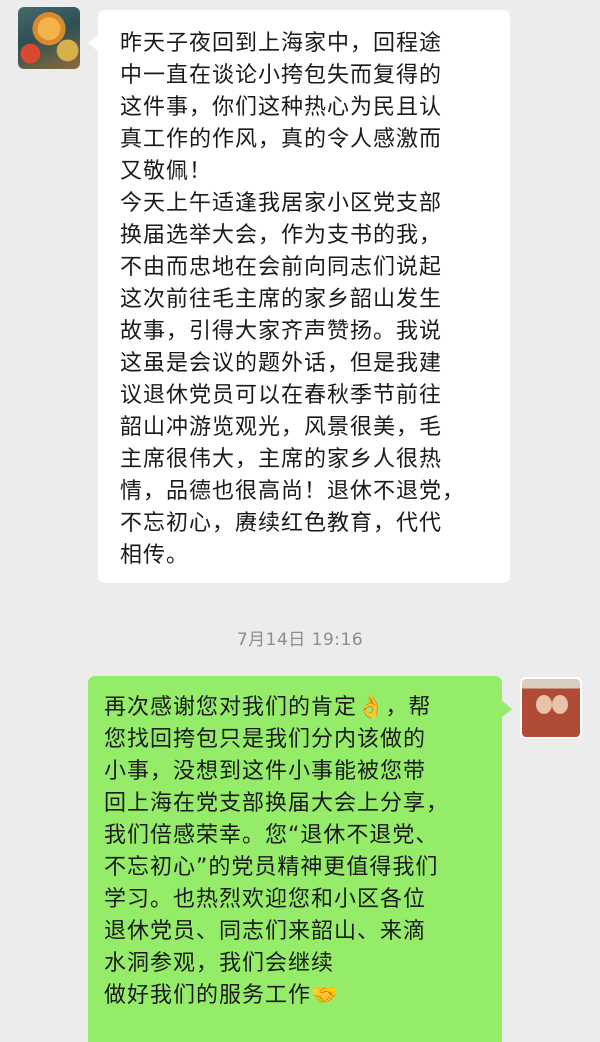  What do you see at coordinates (49, 38) in the screenshot?
I see `contact-avatar` at bounding box center [49, 38].